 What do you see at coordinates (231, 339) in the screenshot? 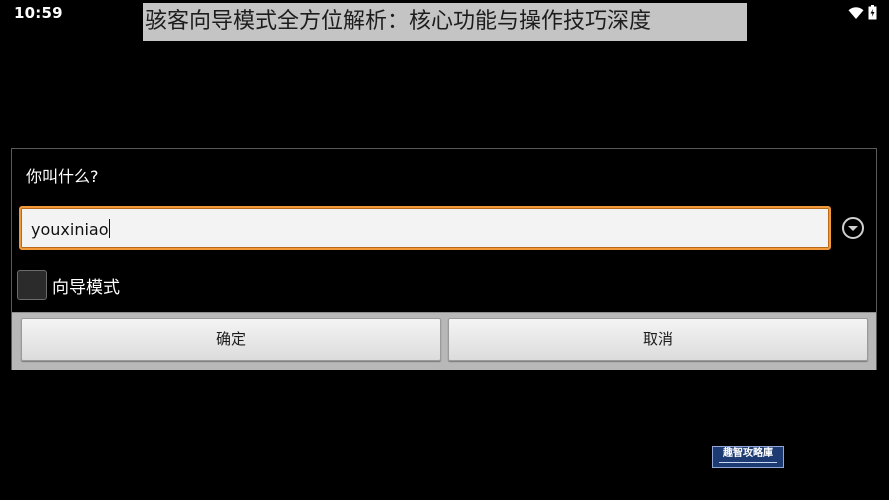
I see `ok-button: 确定` at bounding box center [231, 339].